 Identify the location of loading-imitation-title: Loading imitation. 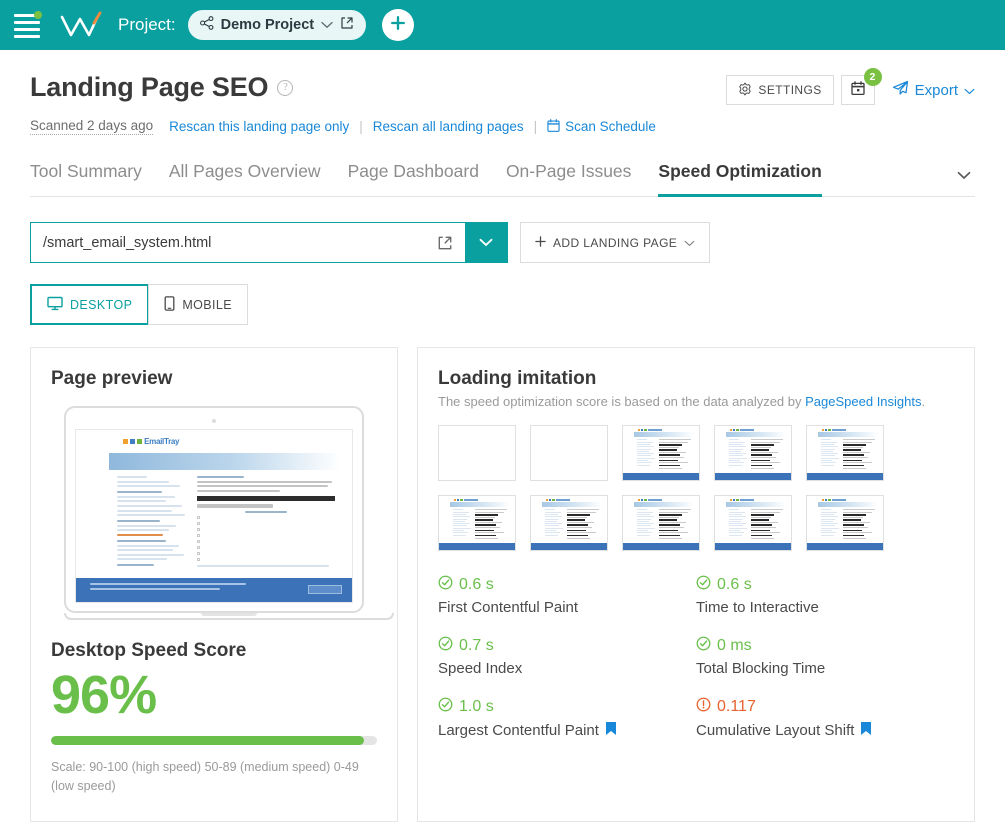
(517, 378).